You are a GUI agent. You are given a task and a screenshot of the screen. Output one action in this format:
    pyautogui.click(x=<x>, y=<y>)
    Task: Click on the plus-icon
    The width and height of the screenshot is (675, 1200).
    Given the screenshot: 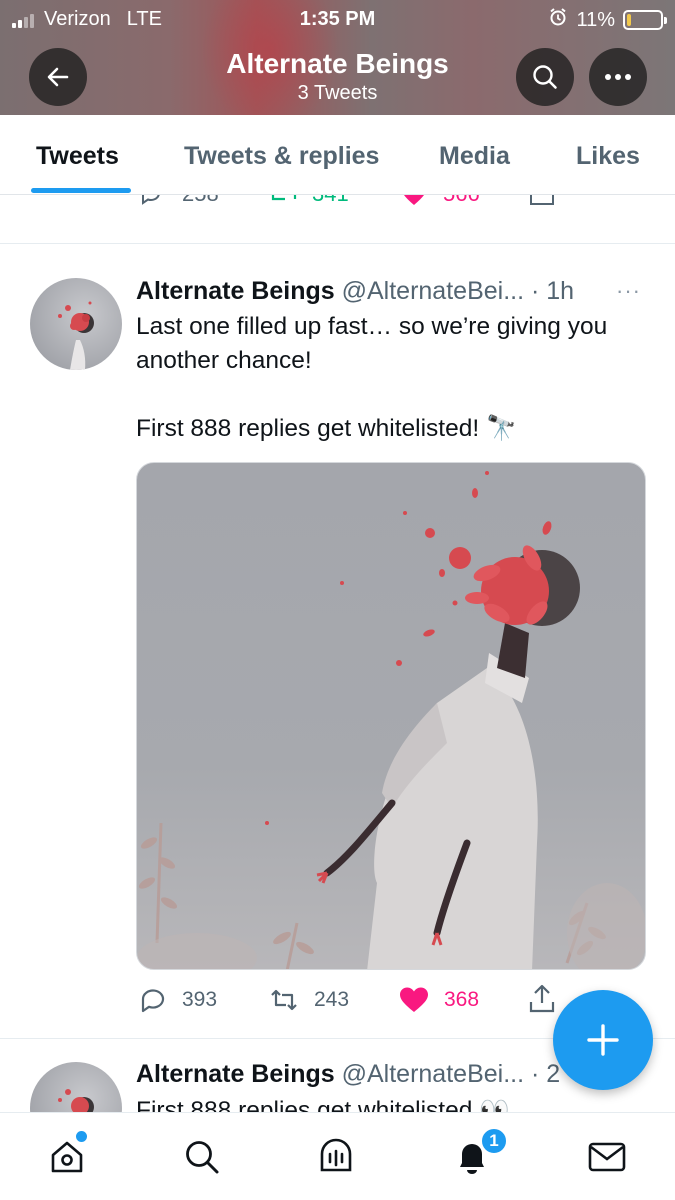 What is the action you would take?
    pyautogui.click(x=603, y=1040)
    